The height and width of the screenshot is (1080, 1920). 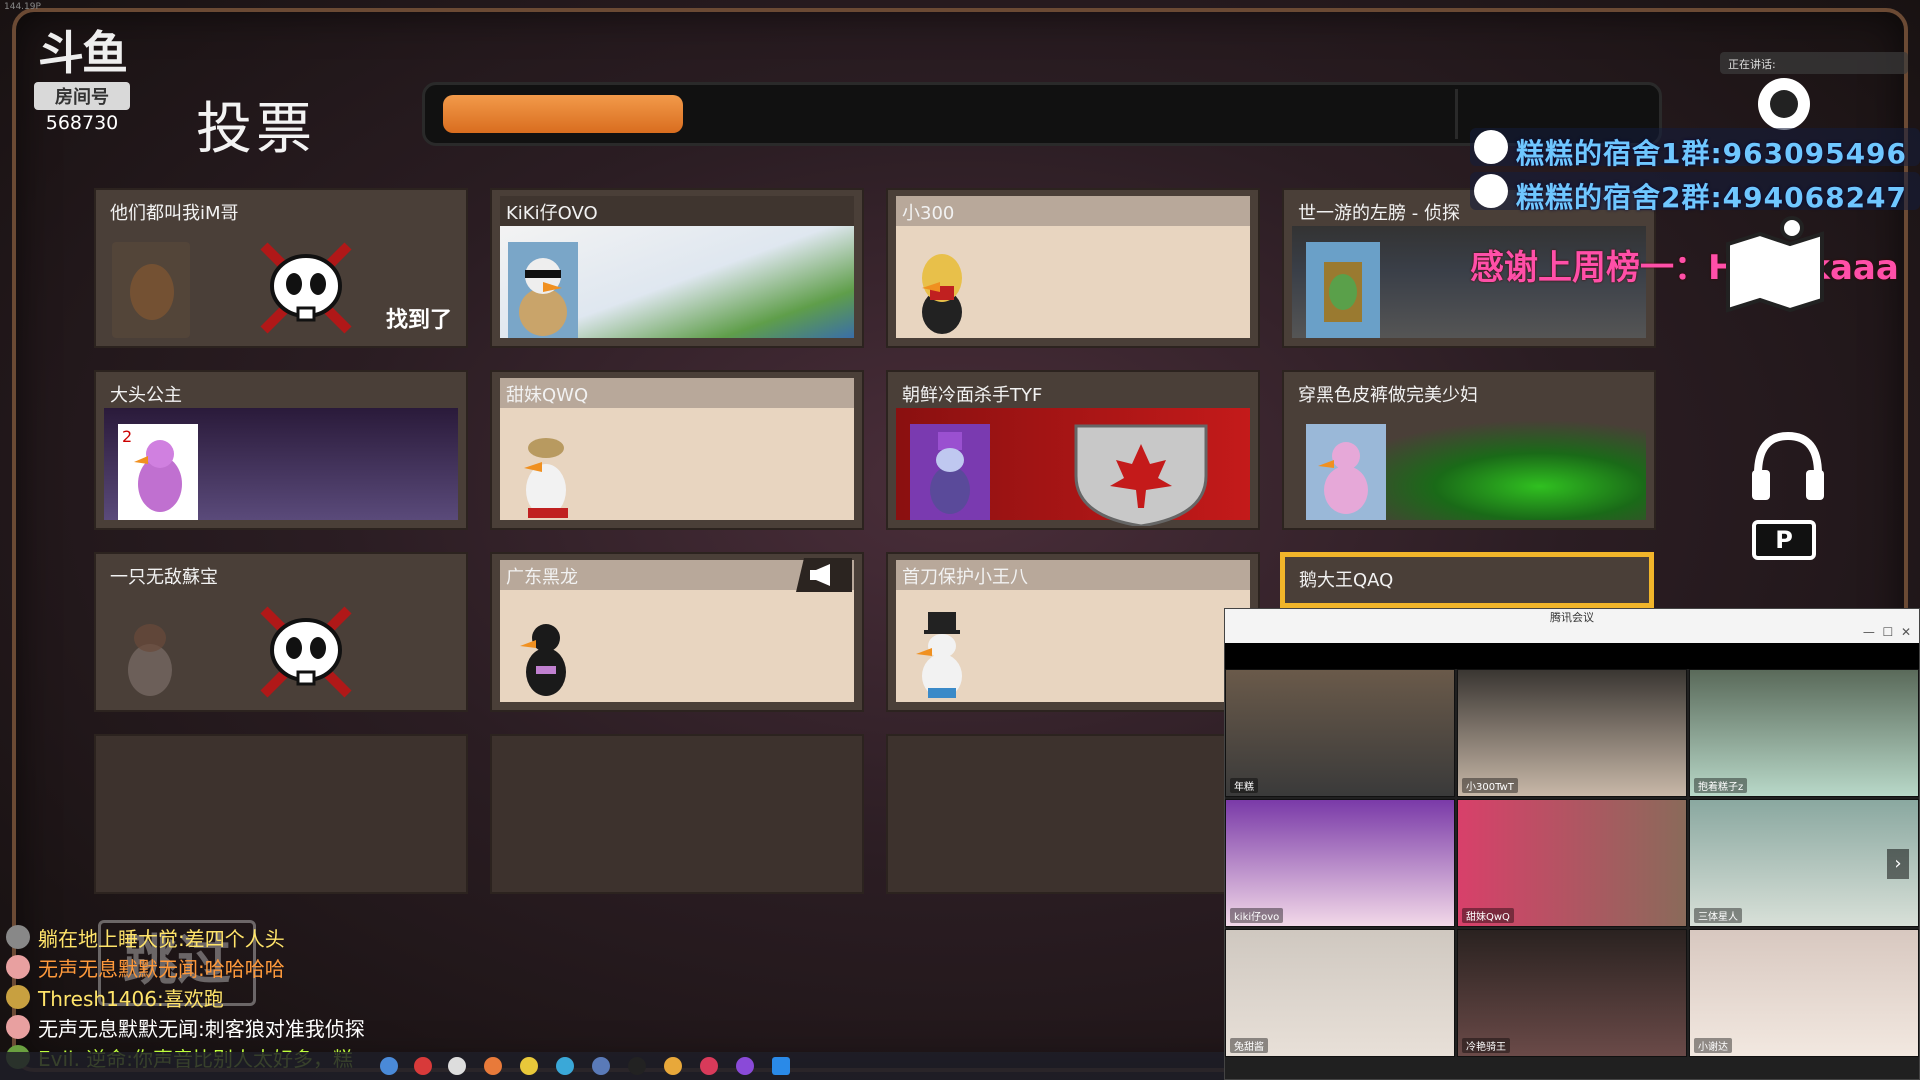 What do you see at coordinates (1257, 915) in the screenshot?
I see `participant-name: kiki仔ovo` at bounding box center [1257, 915].